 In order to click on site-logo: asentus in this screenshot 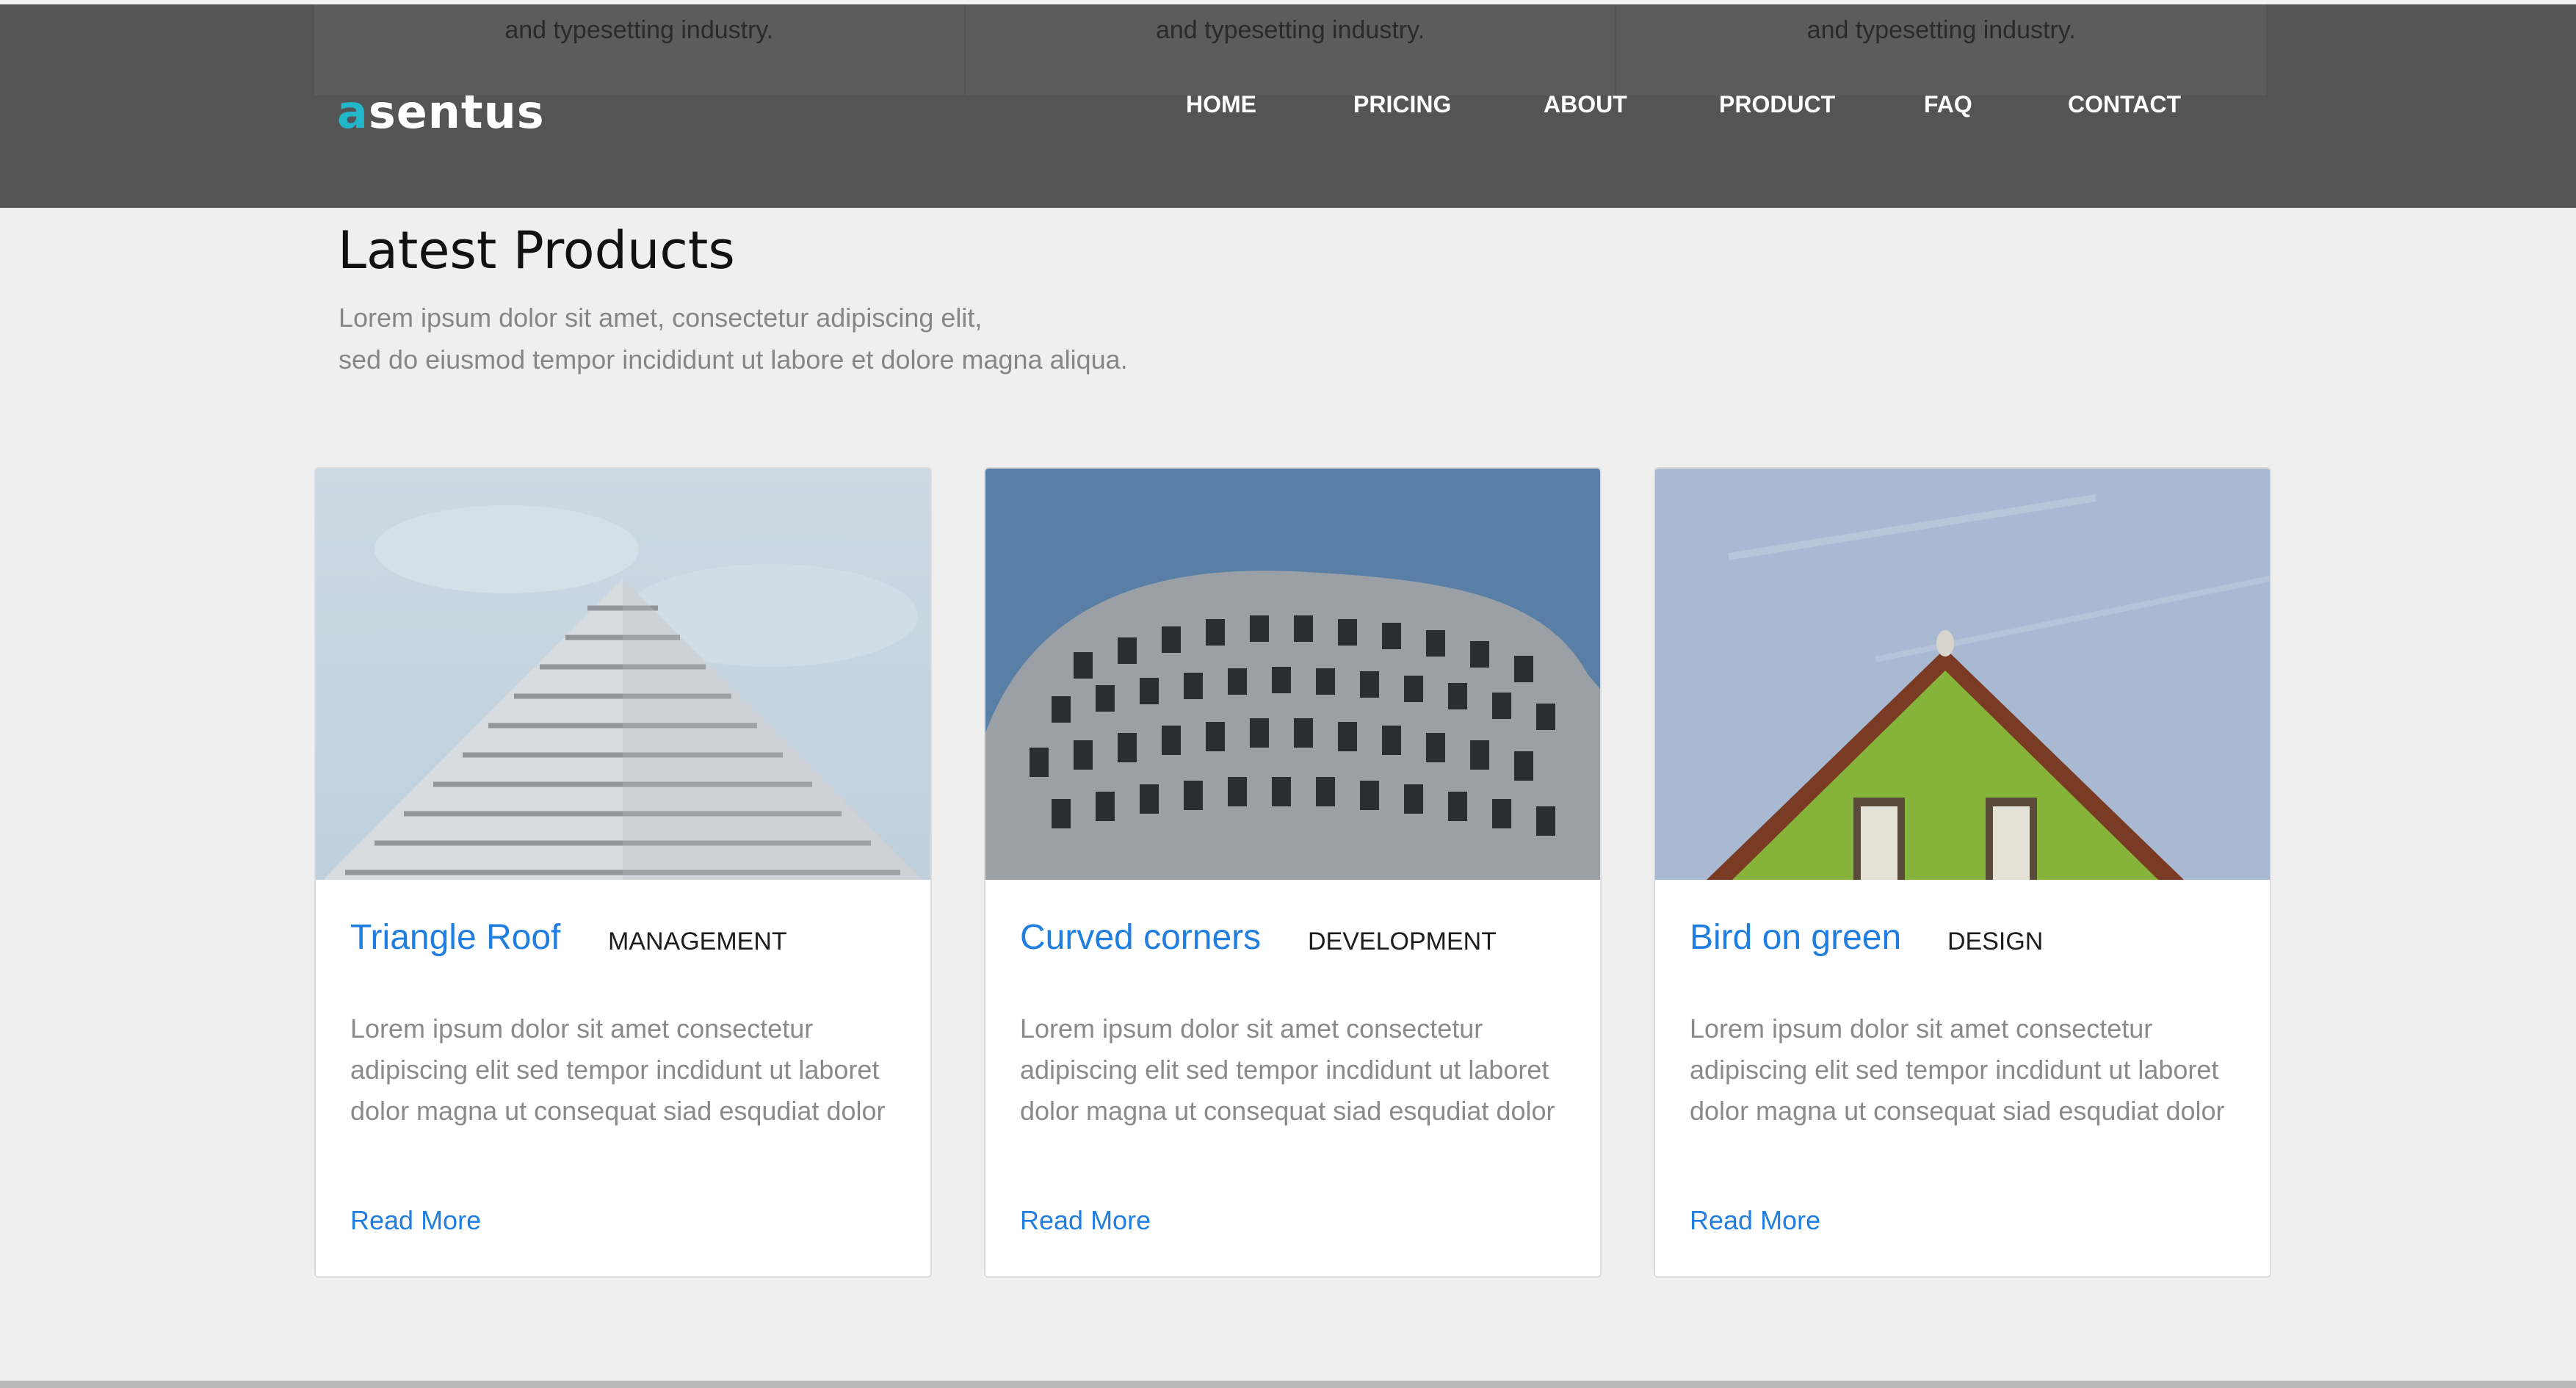, I will do `click(441, 112)`.